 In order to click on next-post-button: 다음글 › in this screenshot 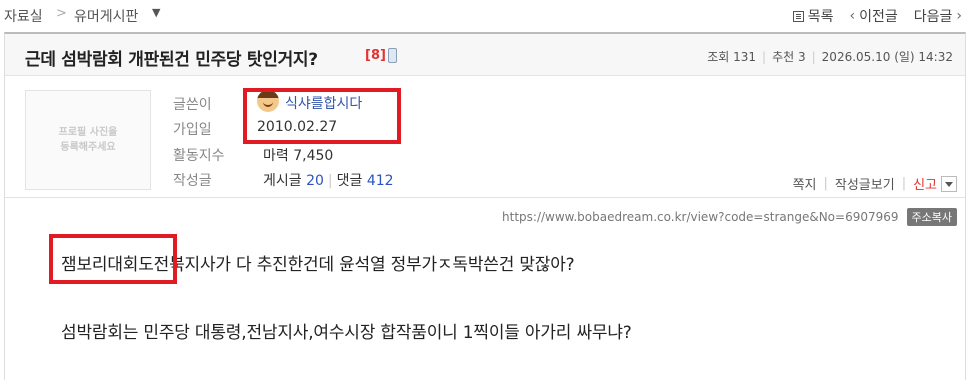, I will do `click(938, 16)`.